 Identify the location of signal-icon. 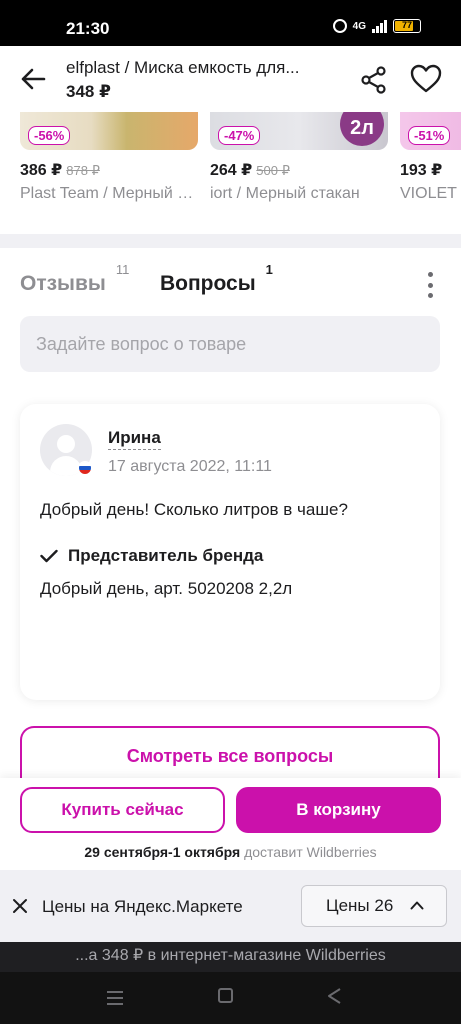
(379, 26).